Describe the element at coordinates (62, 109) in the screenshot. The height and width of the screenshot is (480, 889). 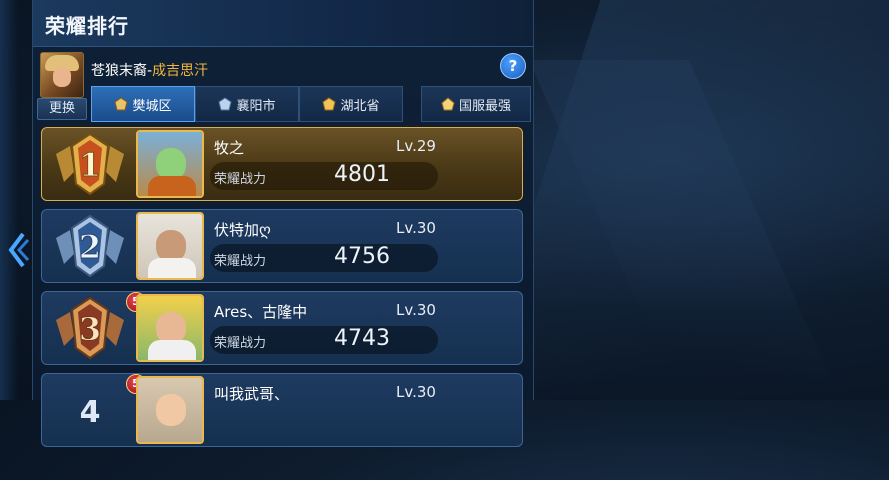
I see `change-avatar-button: 更换` at that location.